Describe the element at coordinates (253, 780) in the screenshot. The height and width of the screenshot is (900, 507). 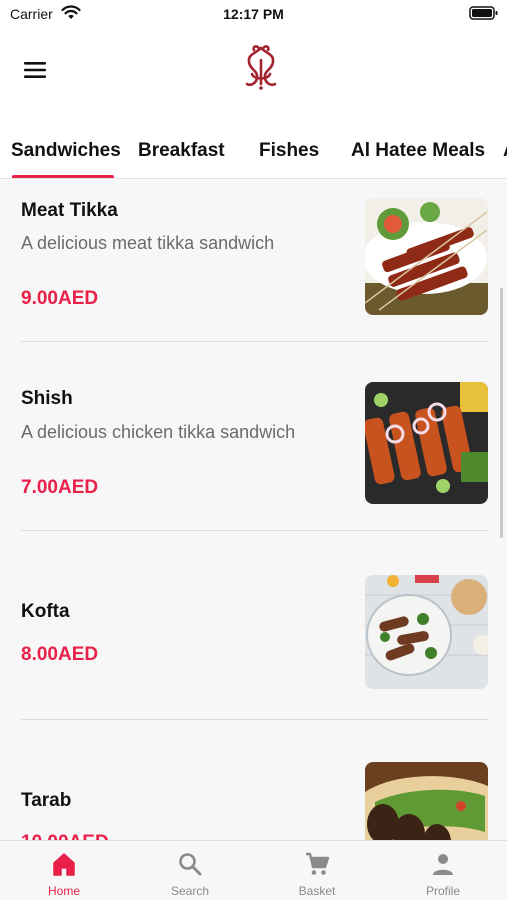
I see `list-item: Tarab 10.00AED` at that location.